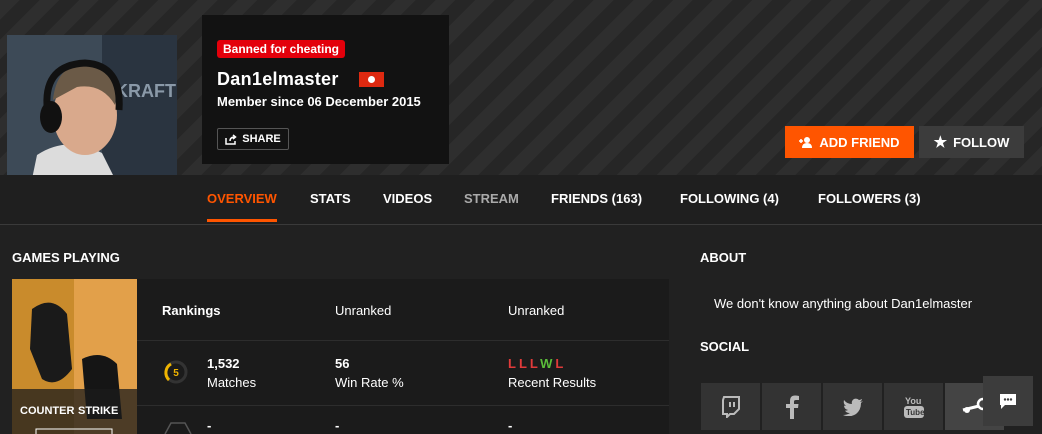 The image size is (1042, 434). I want to click on svg-text: STRIKE, so click(98, 411).